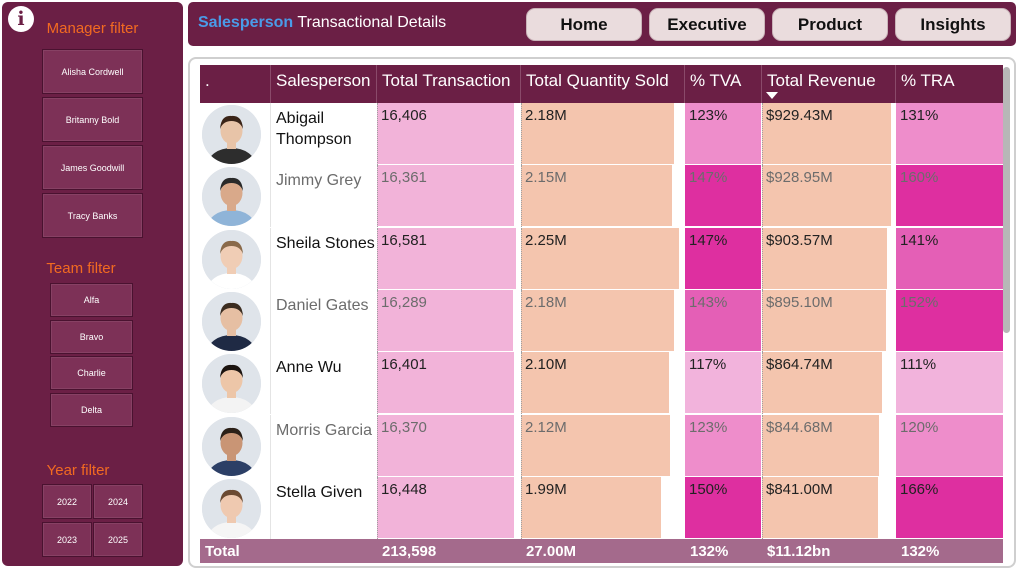  I want to click on quantity-value: 1.99M, so click(546, 489).